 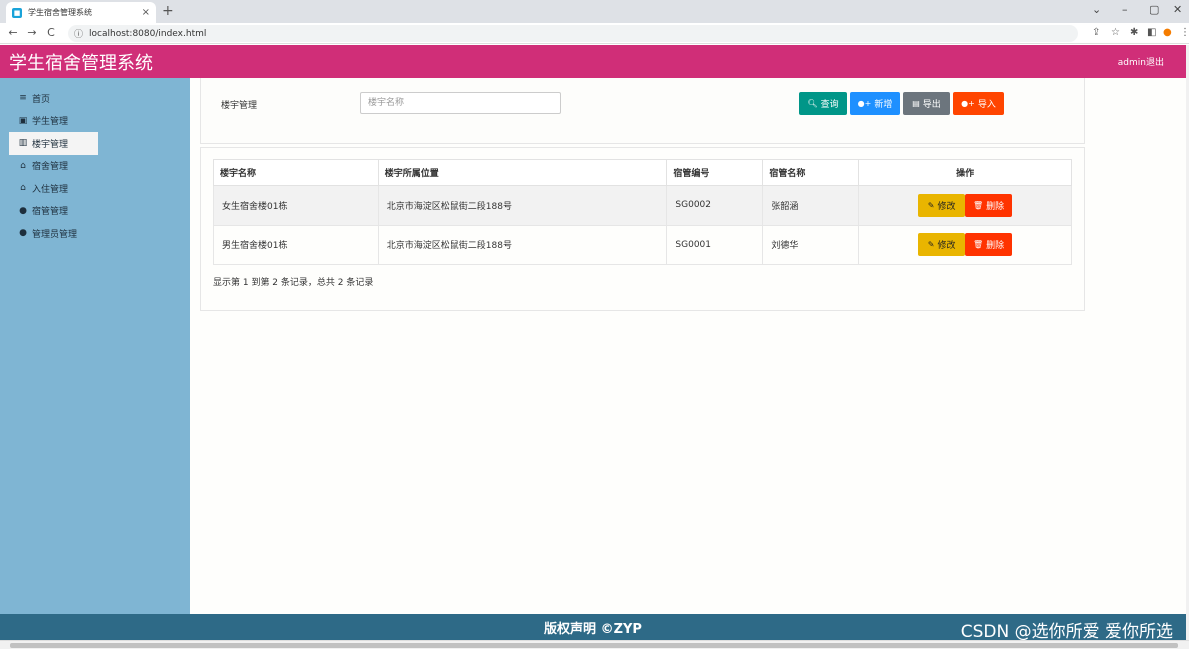 What do you see at coordinates (41, 99) in the screenshot?
I see `sidebar-item-label: 首页` at bounding box center [41, 99].